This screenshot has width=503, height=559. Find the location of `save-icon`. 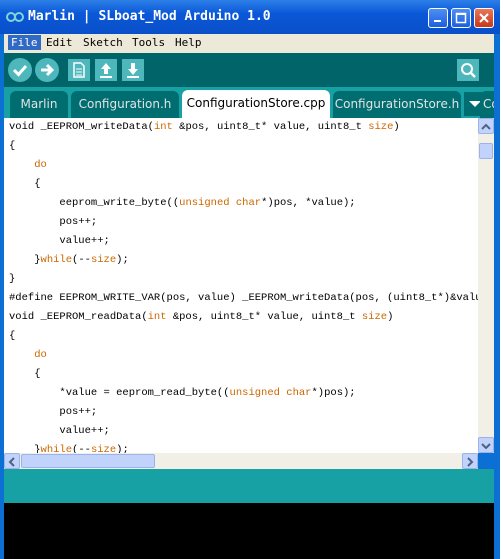

save-icon is located at coordinates (133, 70).